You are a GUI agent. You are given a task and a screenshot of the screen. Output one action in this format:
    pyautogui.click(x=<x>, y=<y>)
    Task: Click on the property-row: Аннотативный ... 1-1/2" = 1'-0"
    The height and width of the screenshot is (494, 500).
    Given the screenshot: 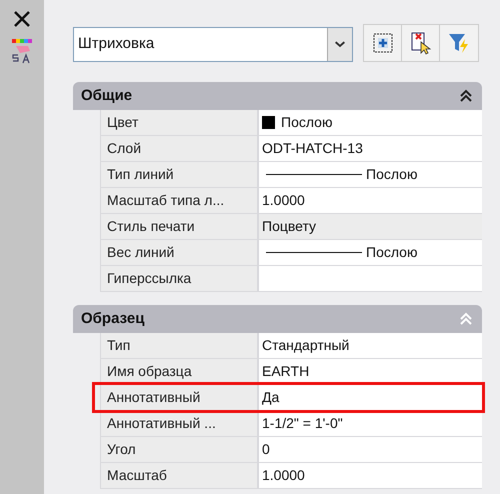 What is the action you would take?
    pyautogui.click(x=291, y=423)
    